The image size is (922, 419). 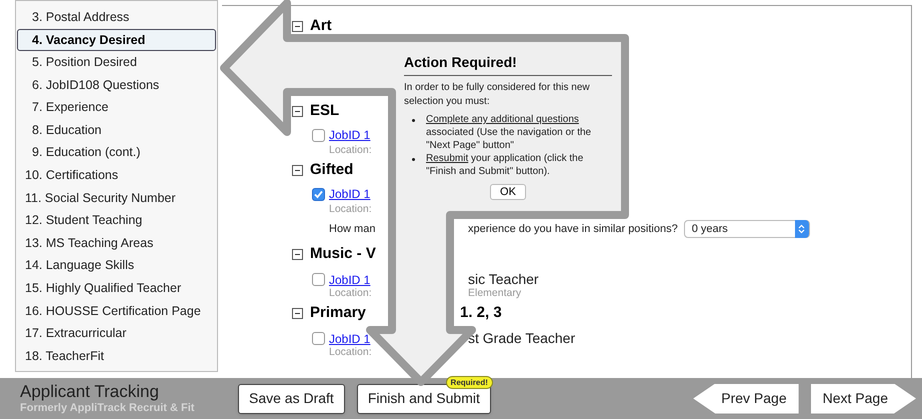 What do you see at coordinates (497, 95) in the screenshot?
I see `dialog-text: In order to be fully considered for this new selection you must:` at bounding box center [497, 95].